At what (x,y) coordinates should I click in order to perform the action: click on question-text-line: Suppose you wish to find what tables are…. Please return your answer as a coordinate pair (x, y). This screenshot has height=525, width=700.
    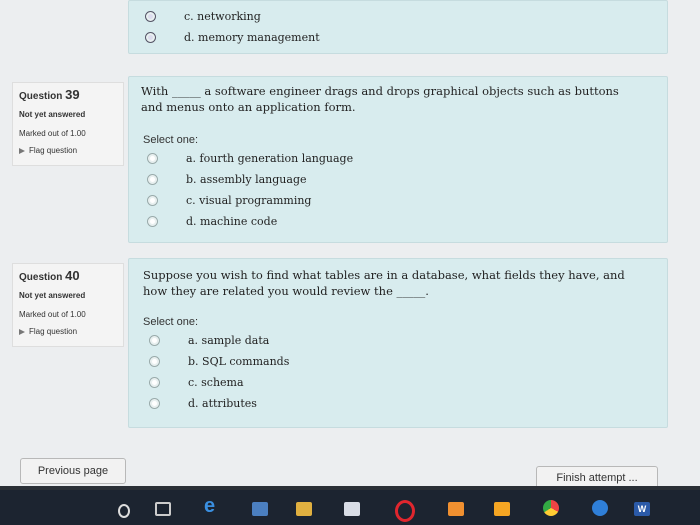
    Looking at the image, I should click on (384, 275).